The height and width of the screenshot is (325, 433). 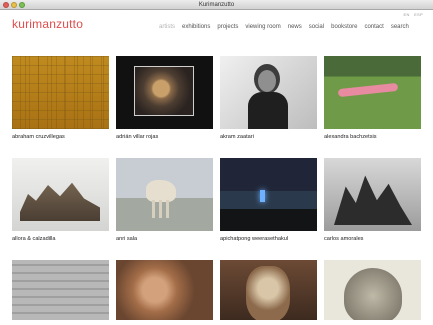 What do you see at coordinates (38, 137) in the screenshot?
I see `artist-name: abraham cruzvillegas` at bounding box center [38, 137].